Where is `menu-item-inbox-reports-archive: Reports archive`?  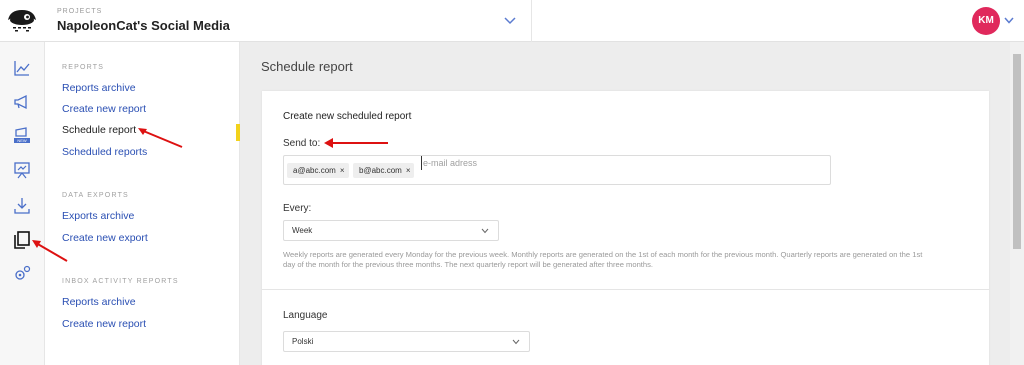
menu-item-inbox-reports-archive: Reports archive is located at coordinates (99, 302).